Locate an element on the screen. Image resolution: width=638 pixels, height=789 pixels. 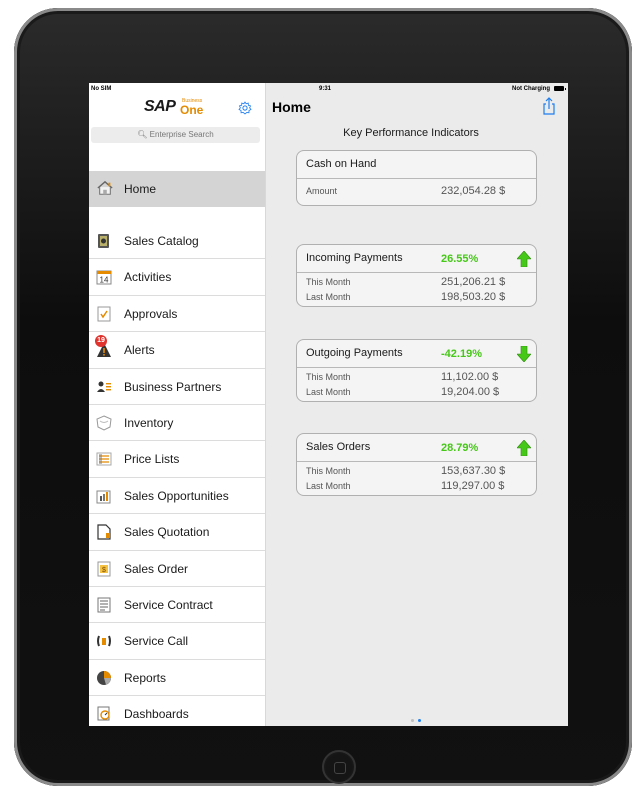
home-icon is located at coordinates (105, 187).